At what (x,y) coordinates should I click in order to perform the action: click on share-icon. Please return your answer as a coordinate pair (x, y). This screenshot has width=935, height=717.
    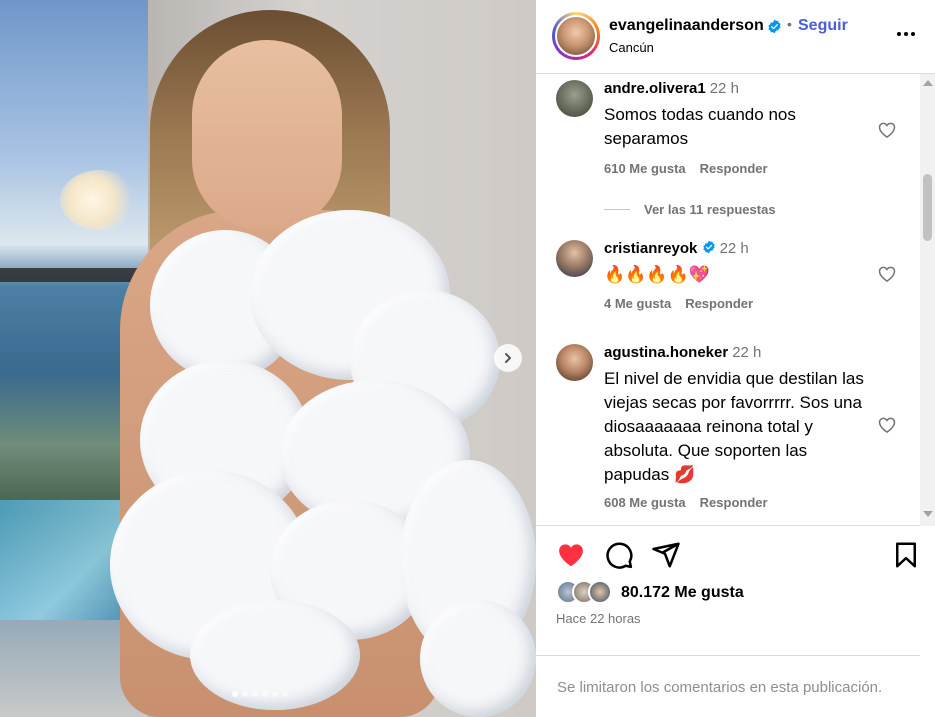
    Looking at the image, I should click on (666, 555).